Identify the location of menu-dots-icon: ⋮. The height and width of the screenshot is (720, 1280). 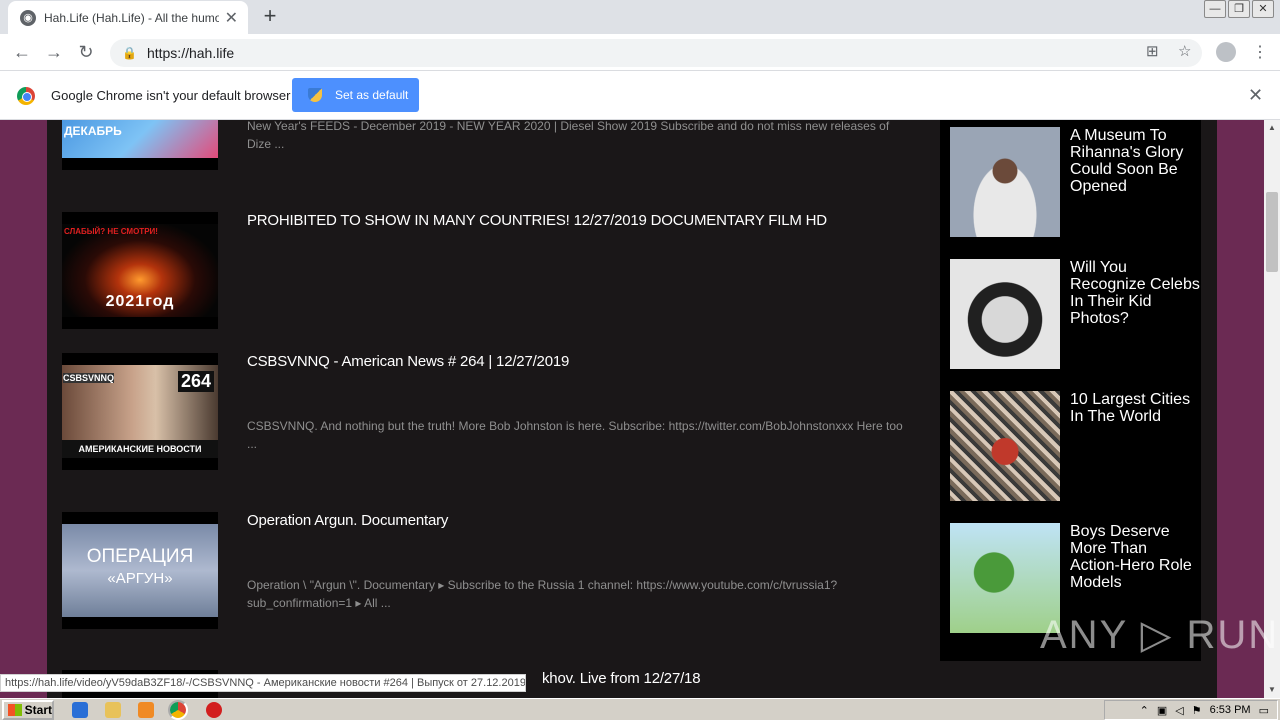
(1260, 52).